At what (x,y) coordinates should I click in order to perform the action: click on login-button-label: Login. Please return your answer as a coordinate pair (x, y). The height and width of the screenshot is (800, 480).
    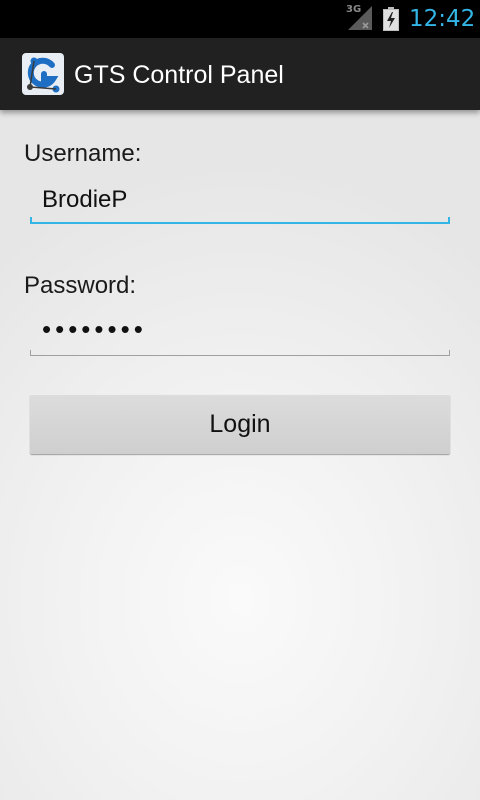
    Looking at the image, I should click on (240, 423).